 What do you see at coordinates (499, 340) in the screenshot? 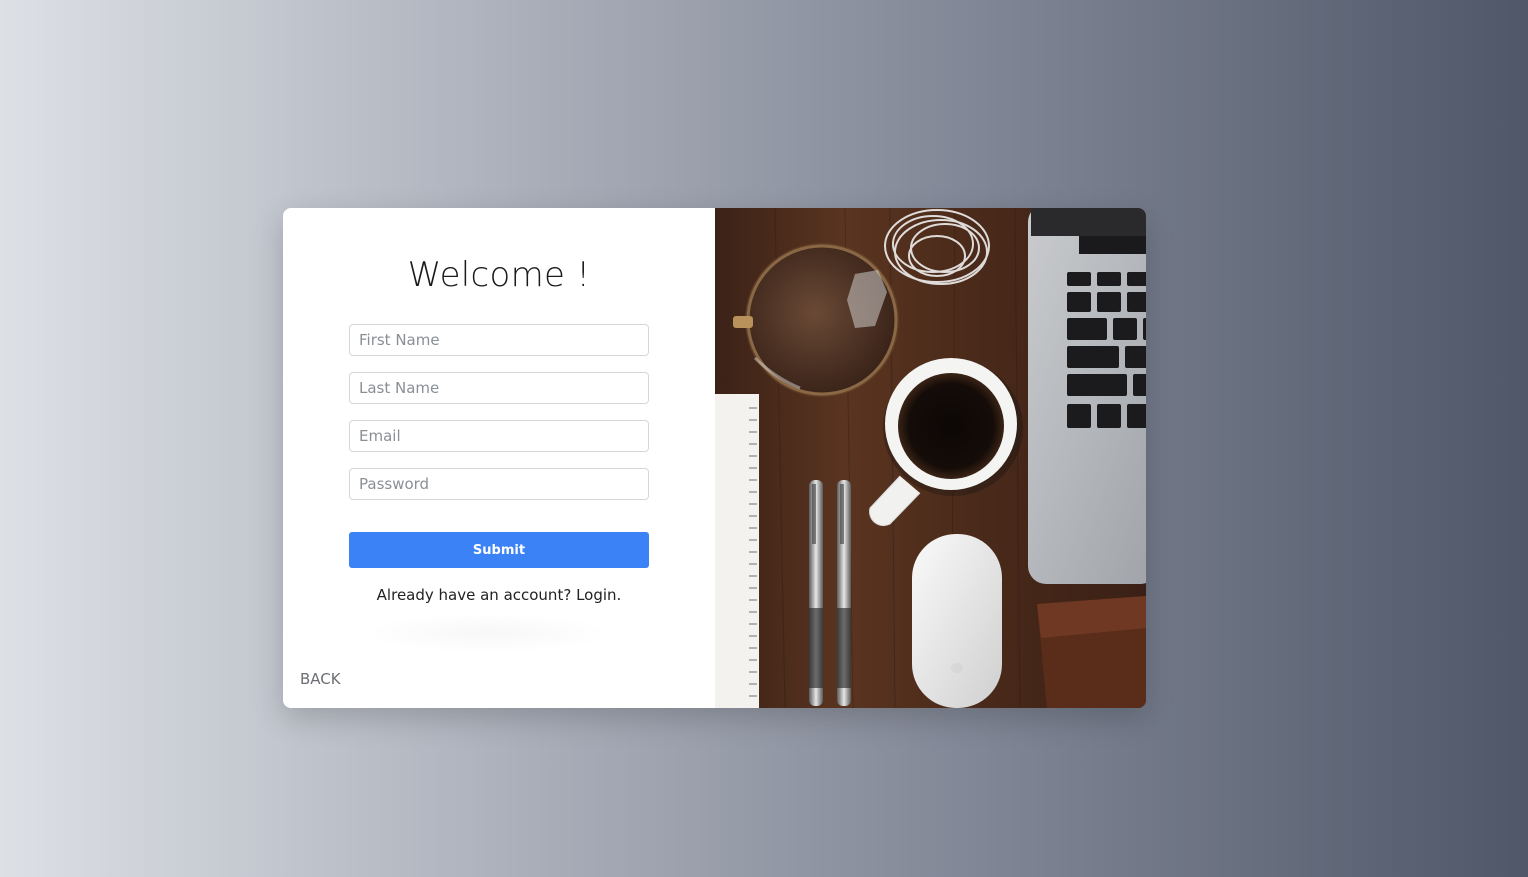
I see `first-name-field` at bounding box center [499, 340].